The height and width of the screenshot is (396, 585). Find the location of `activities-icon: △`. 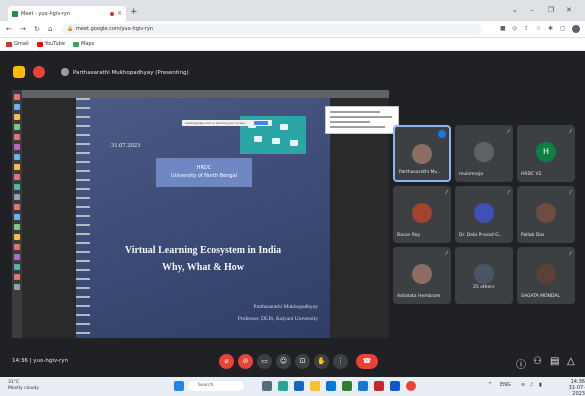

activities-icon: △ is located at coordinates (571, 361).